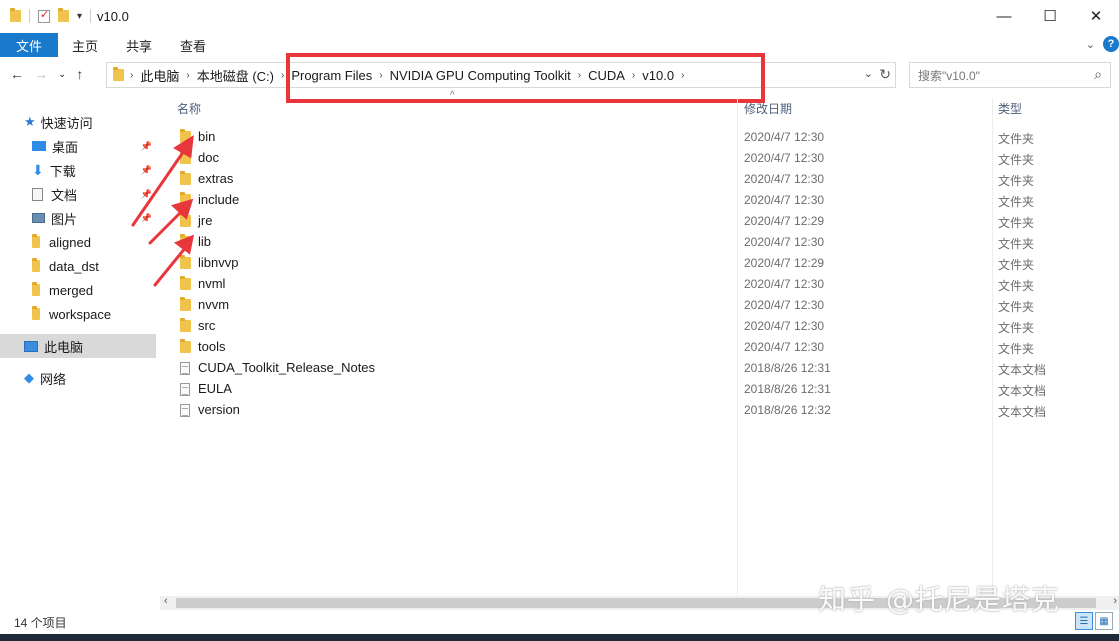 The width and height of the screenshot is (1119, 641). I want to click on recent-locations-icon: ⌄, so click(62, 74).